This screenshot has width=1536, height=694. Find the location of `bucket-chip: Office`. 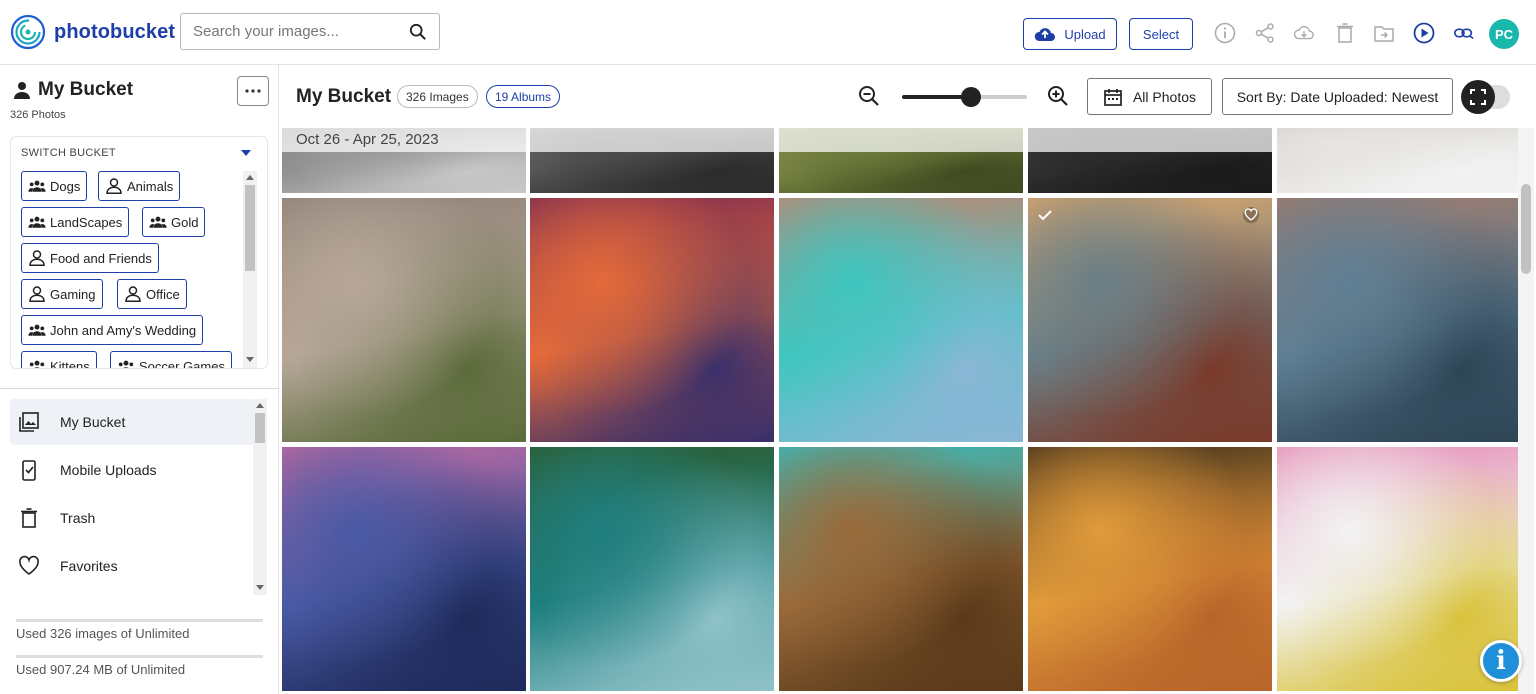

bucket-chip: Office is located at coordinates (152, 294).